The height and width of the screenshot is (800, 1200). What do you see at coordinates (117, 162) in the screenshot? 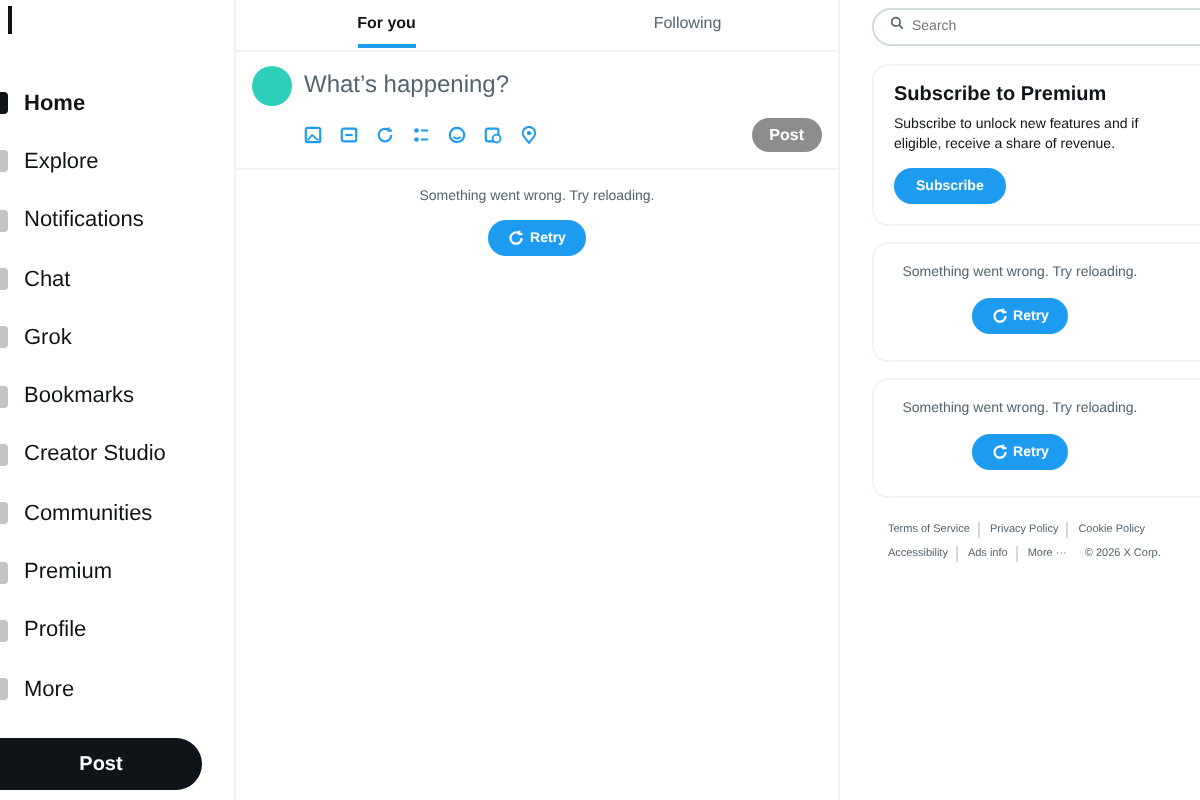
I see `nav-item: Explore` at bounding box center [117, 162].